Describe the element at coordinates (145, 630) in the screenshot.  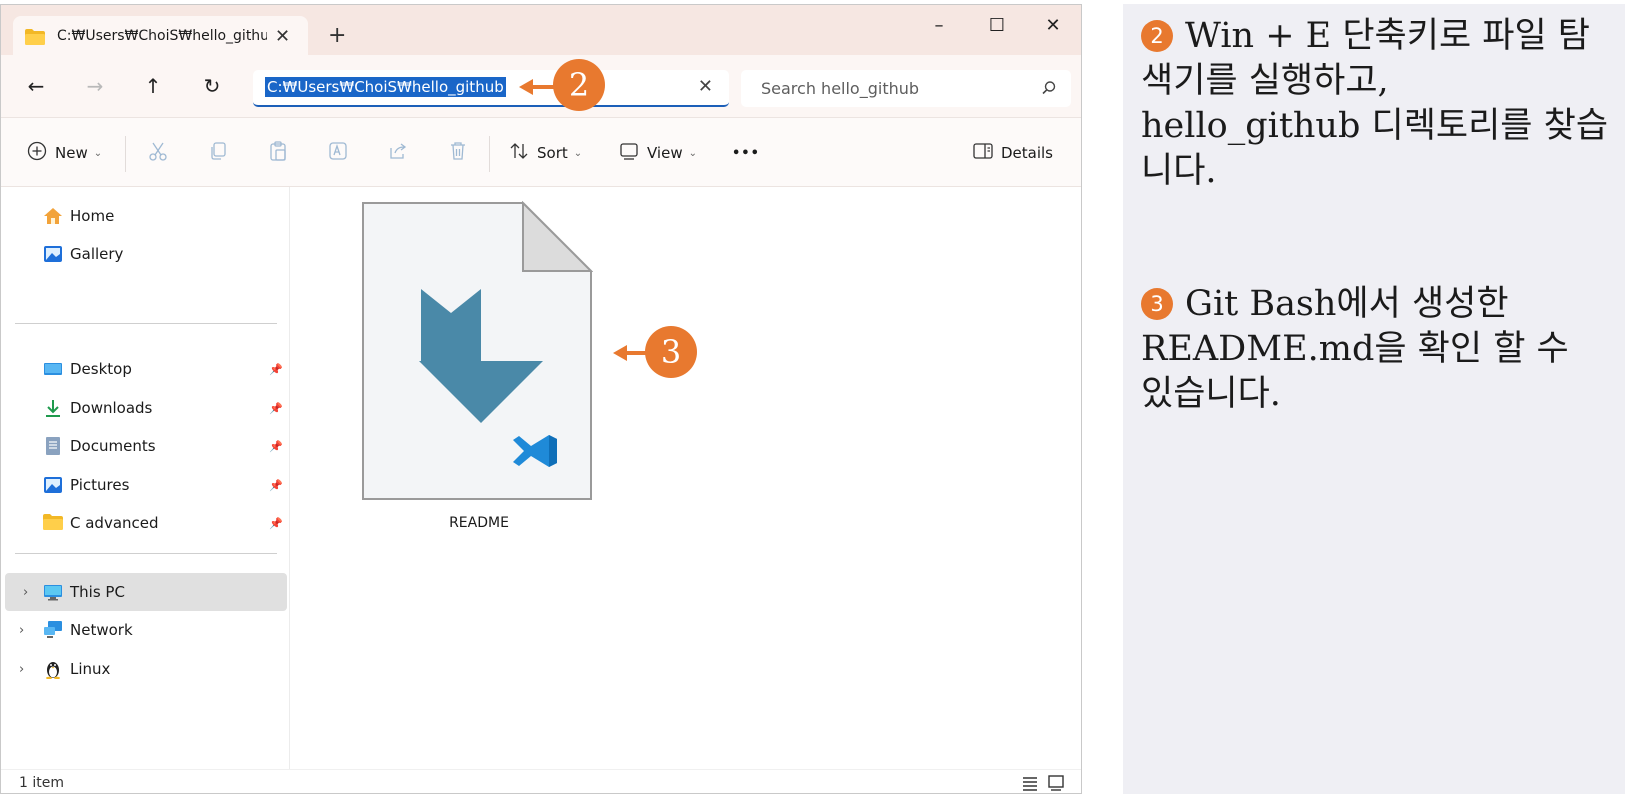
I see `sidebar-item-network: › Network` at that location.